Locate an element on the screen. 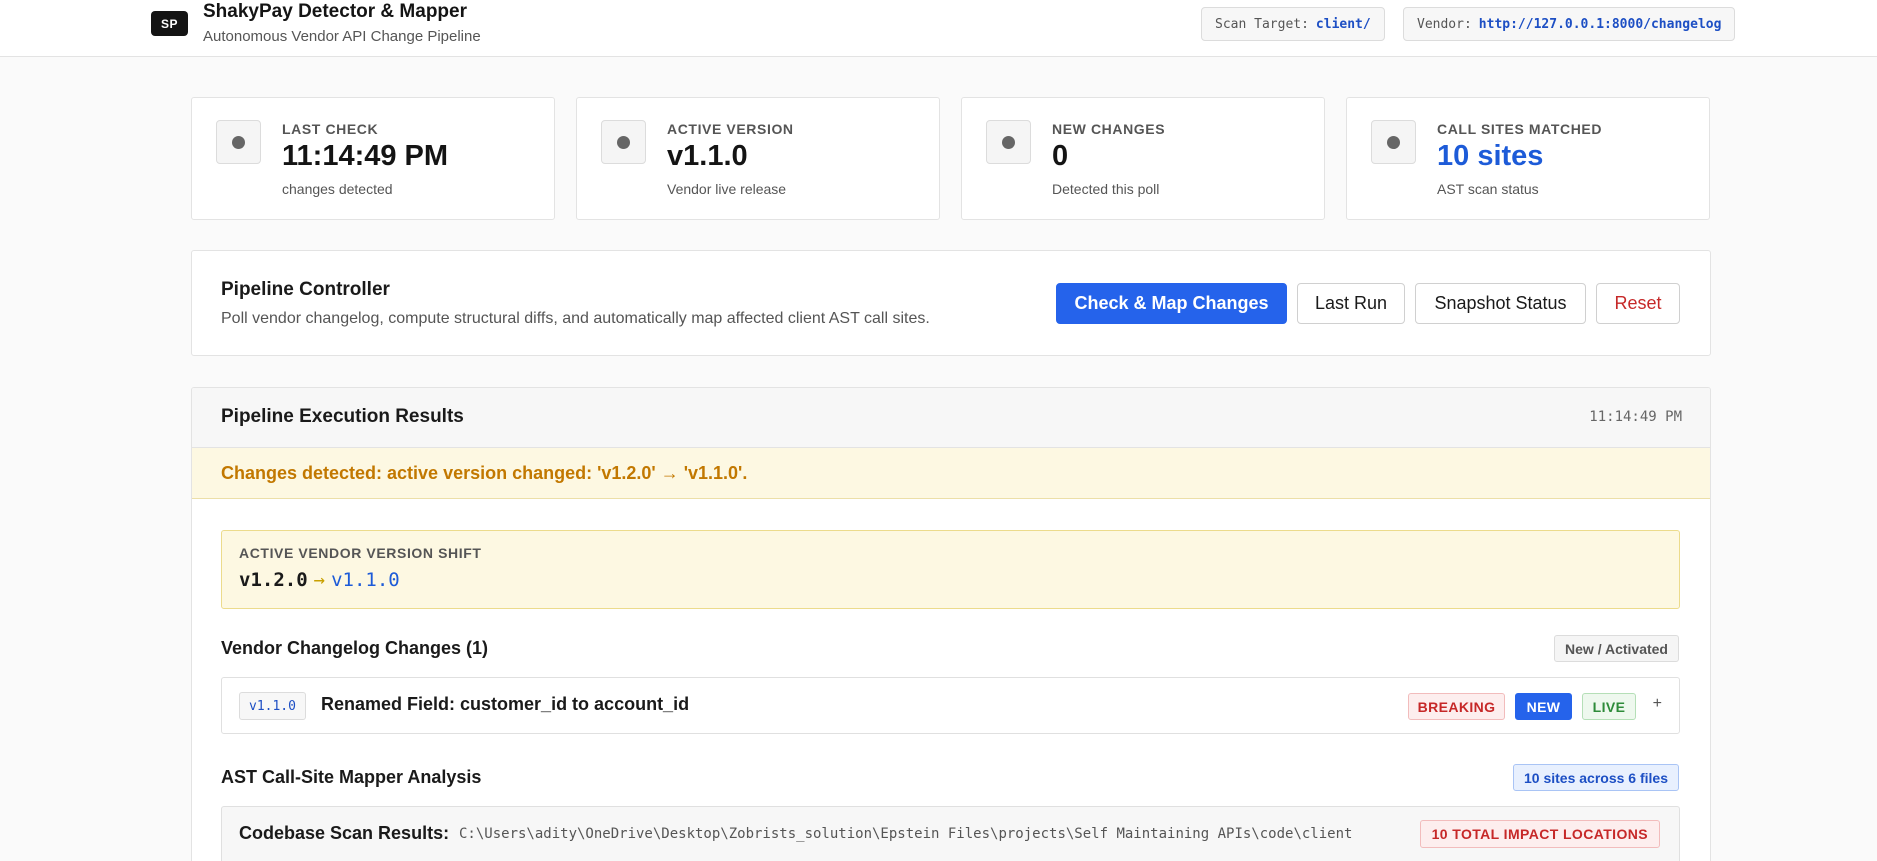 This screenshot has width=1877, height=861. app-title: ShakyPay Detector & Mapper is located at coordinates (335, 11).